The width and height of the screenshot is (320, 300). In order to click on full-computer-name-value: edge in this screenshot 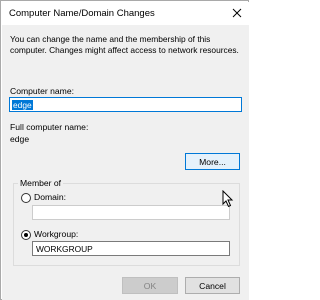, I will do `click(20, 139)`.